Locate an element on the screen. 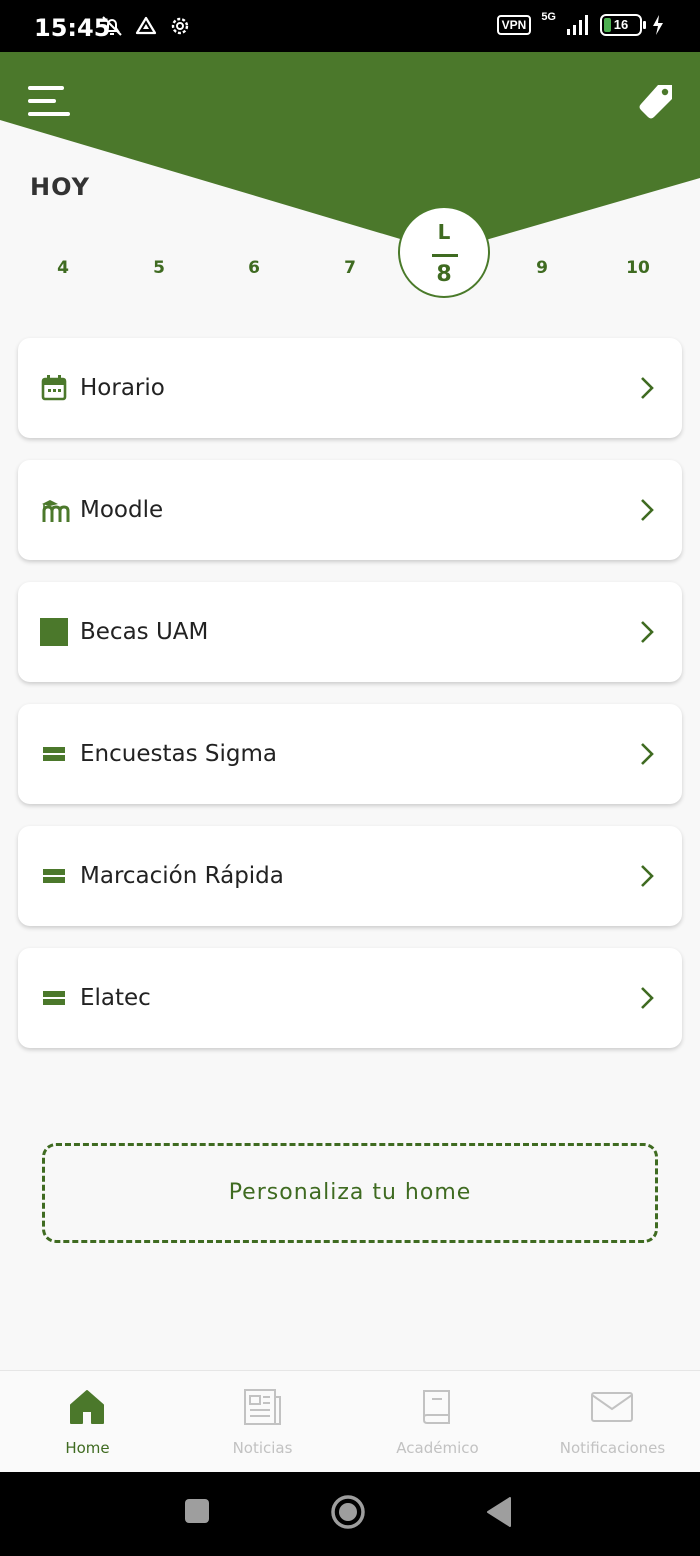 The width and height of the screenshot is (700, 1556). nav-label: Home is located at coordinates (87, 1448).